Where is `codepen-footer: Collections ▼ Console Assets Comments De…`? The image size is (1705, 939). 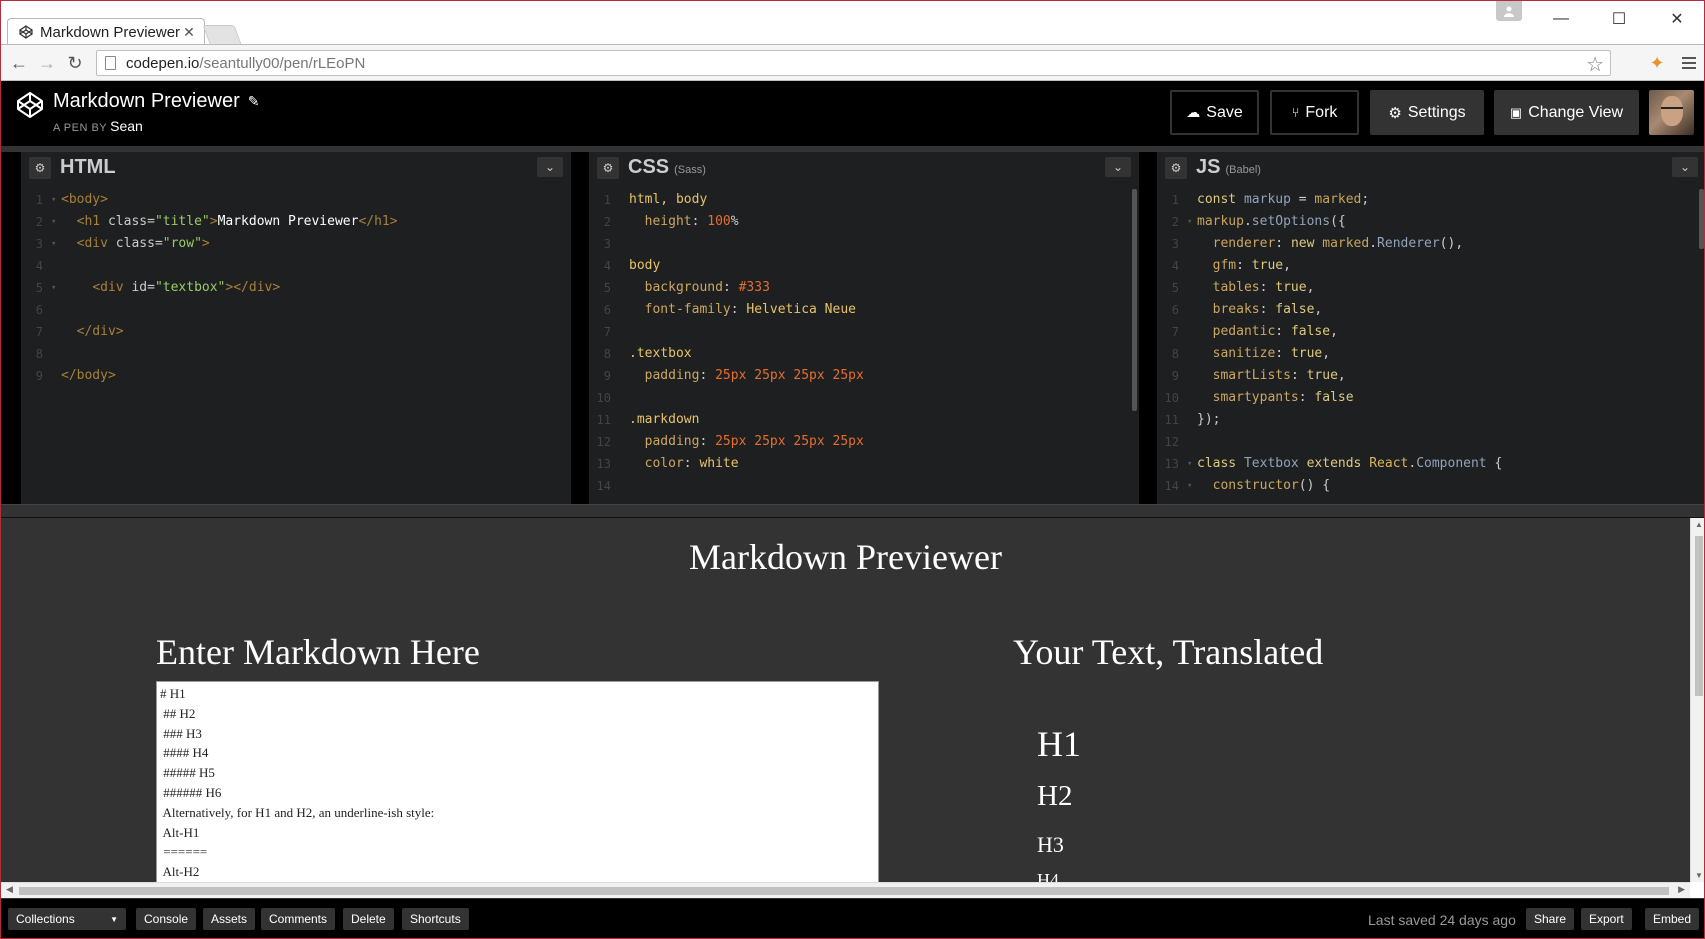
codepen-footer: Collections ▼ Console Assets Comments De… is located at coordinates (852, 918).